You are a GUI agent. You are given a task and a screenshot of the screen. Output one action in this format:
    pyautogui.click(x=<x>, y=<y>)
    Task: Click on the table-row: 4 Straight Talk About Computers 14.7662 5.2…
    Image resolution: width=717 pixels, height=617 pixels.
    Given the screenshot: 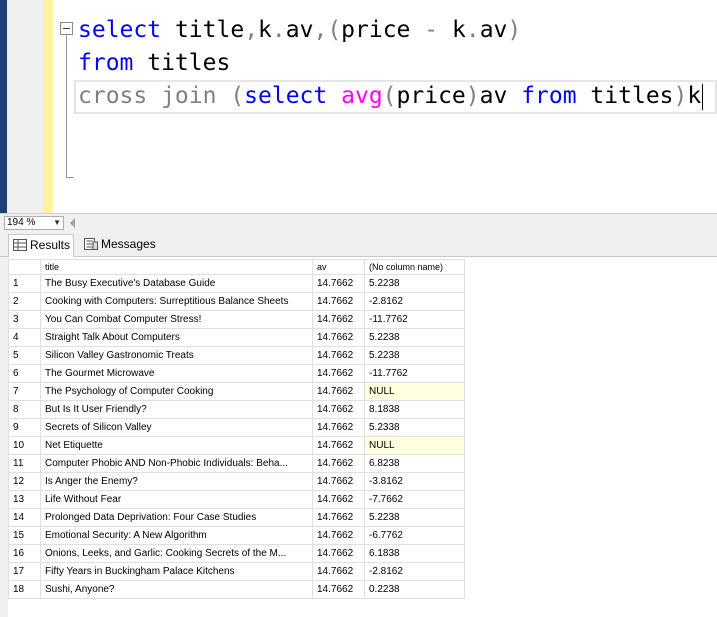 What is the action you would take?
    pyautogui.click(x=236, y=337)
    